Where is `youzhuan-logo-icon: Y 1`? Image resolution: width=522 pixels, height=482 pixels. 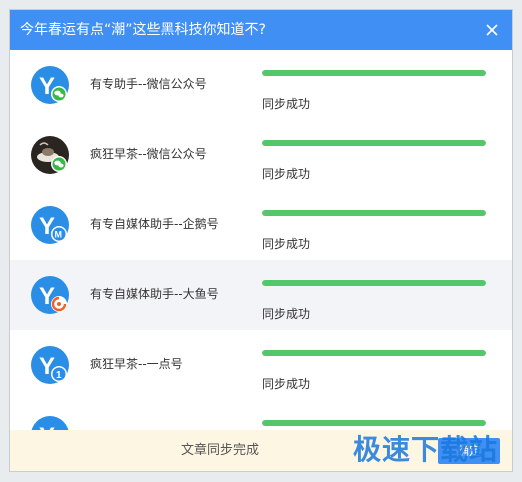
youzhuan-logo-icon: Y 1 is located at coordinates (50, 365).